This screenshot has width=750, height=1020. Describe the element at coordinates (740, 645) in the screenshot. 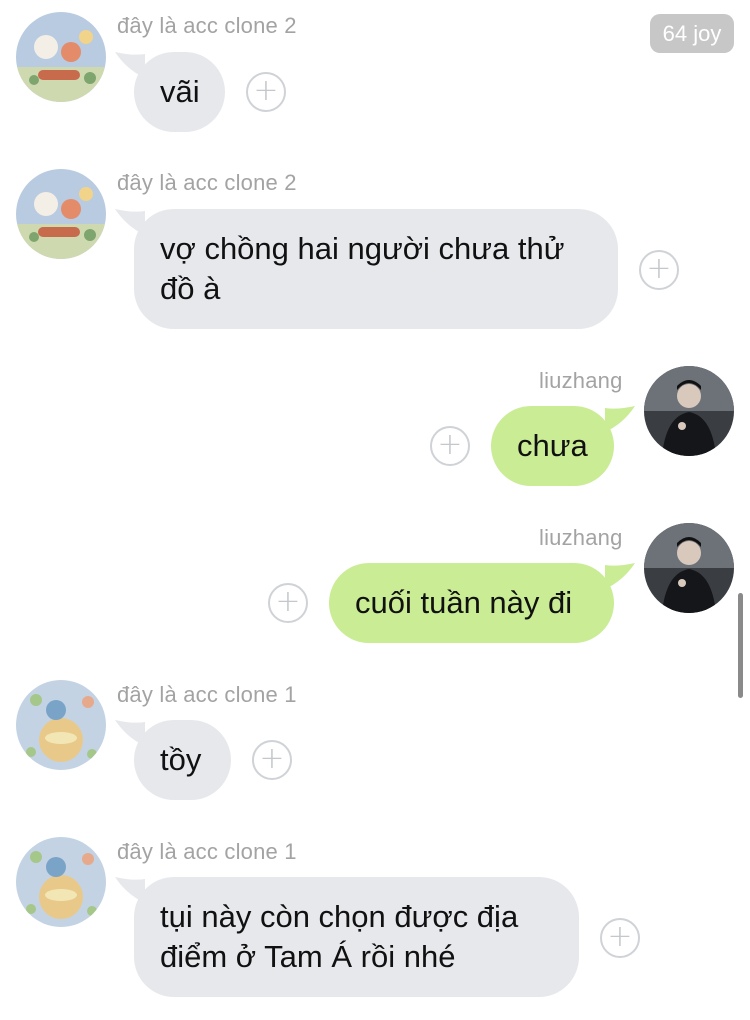

I see `scrollbar-thumb` at that location.